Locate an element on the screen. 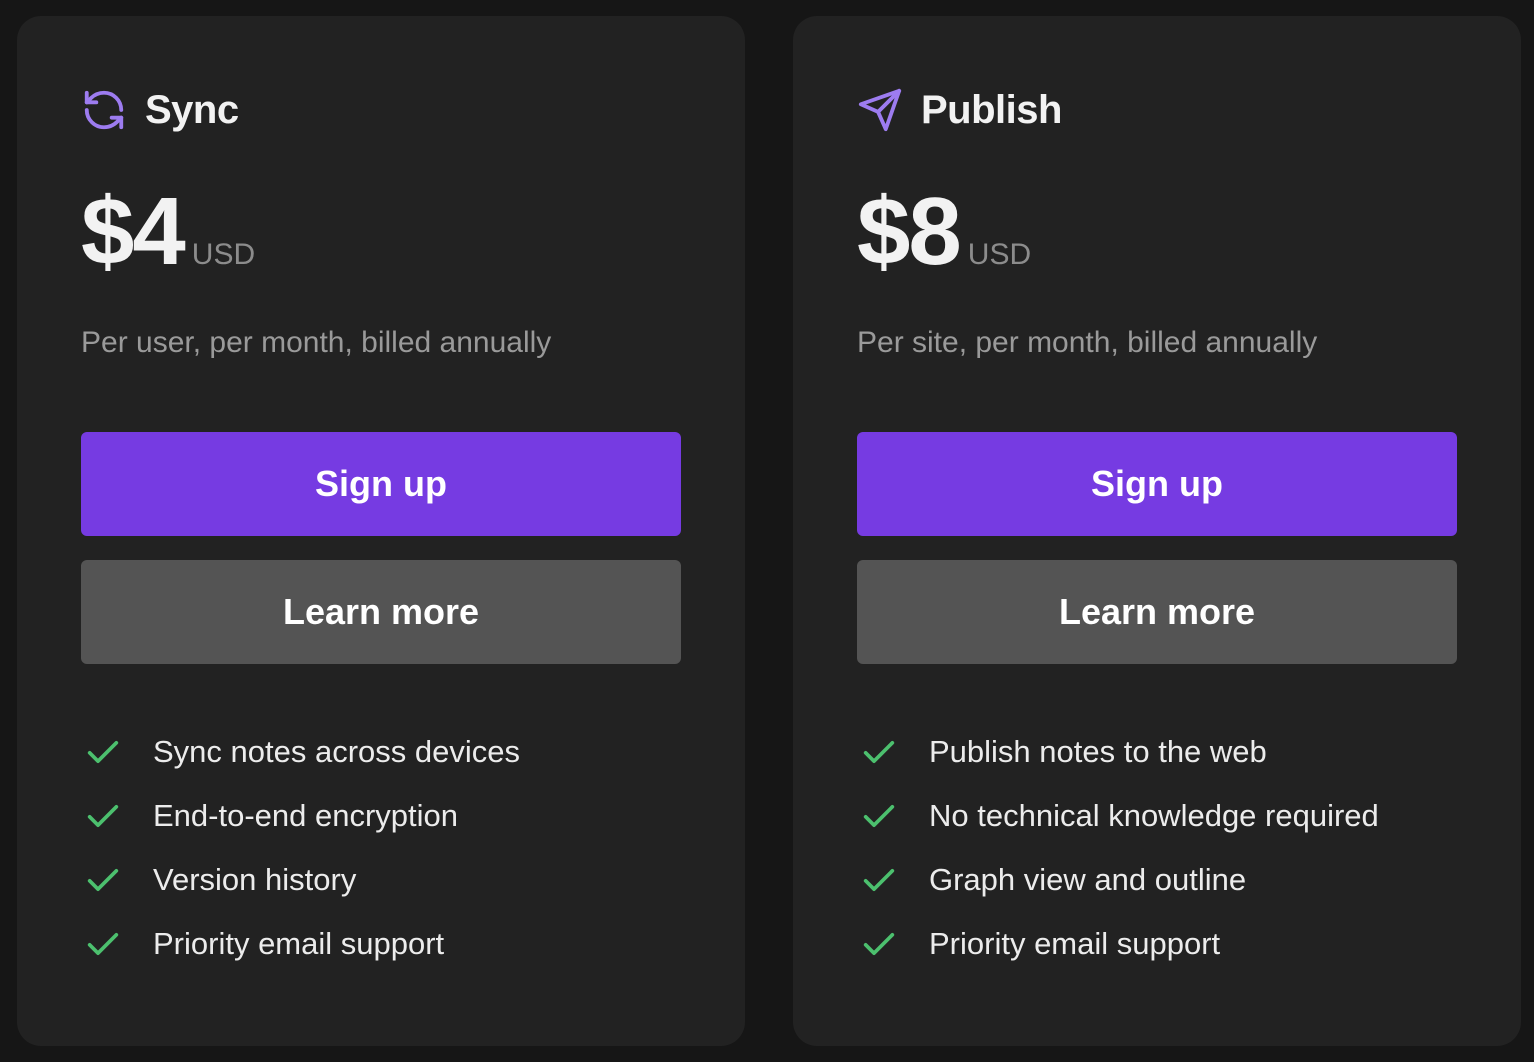 The image size is (1534, 1062). price-row: $4 USD is located at coordinates (168, 232).